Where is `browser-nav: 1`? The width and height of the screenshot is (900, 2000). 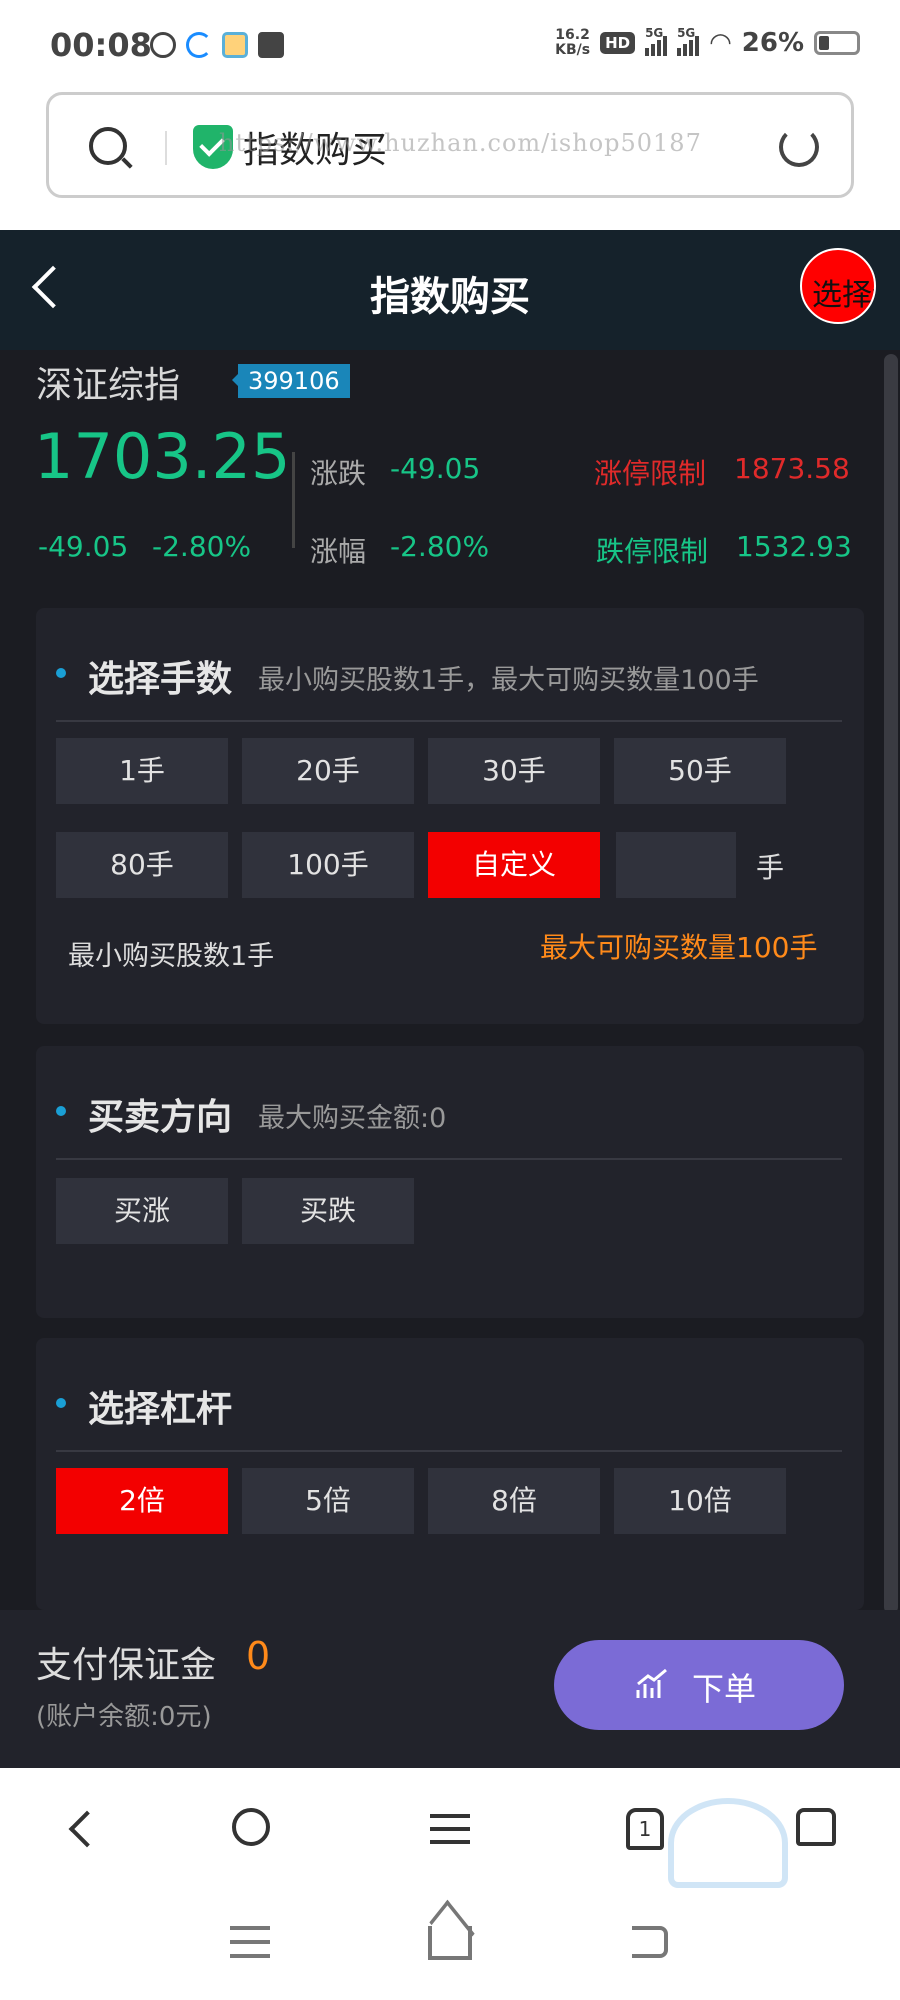 browser-nav: 1 is located at coordinates (450, 1828).